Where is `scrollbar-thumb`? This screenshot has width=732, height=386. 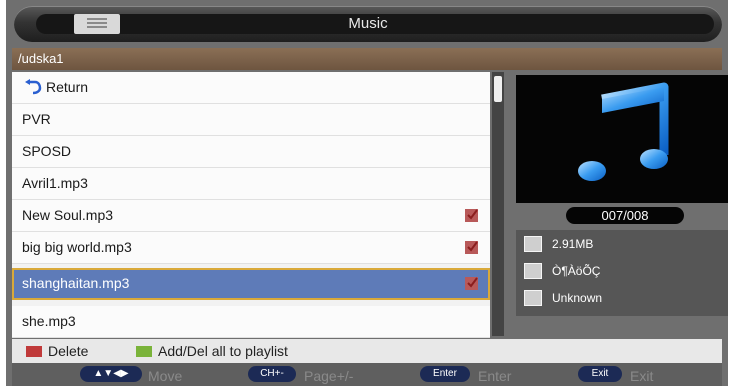 scrollbar-thumb is located at coordinates (498, 89).